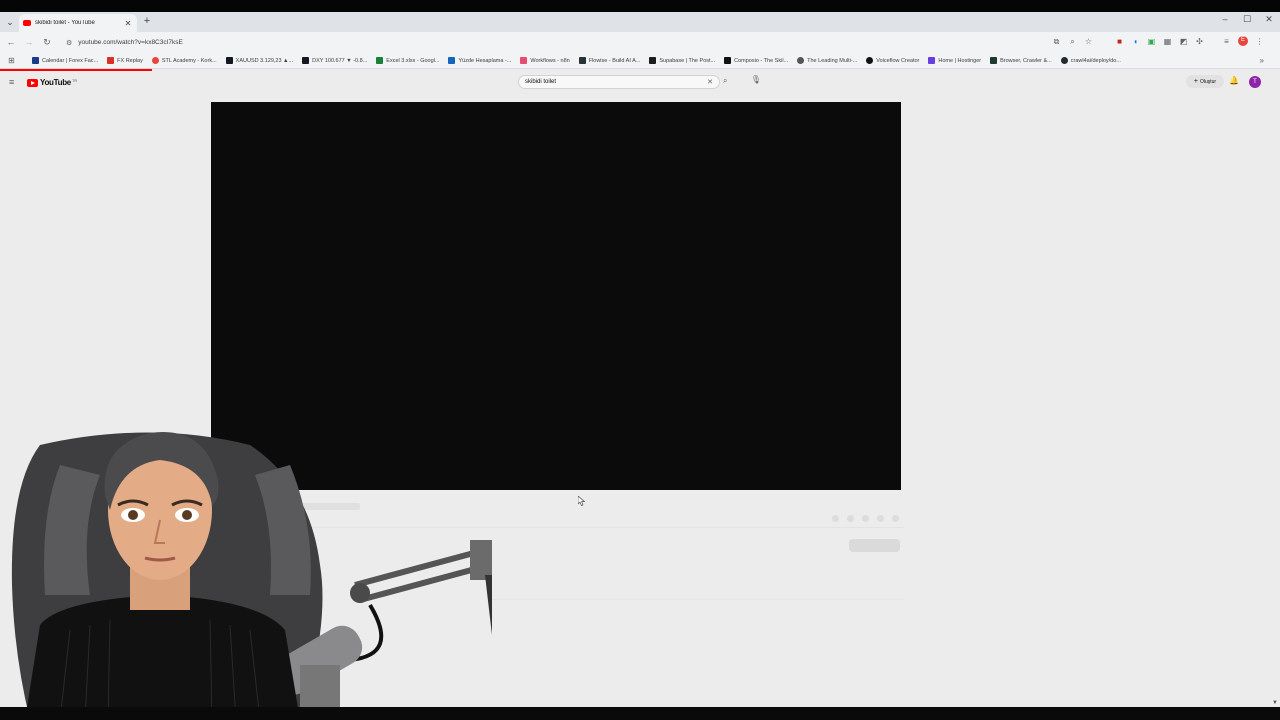 Image resolution: width=1280 pixels, height=720 pixels. What do you see at coordinates (892, 60) in the screenshot?
I see `bookmark-item: Voiceflow Creator` at bounding box center [892, 60].